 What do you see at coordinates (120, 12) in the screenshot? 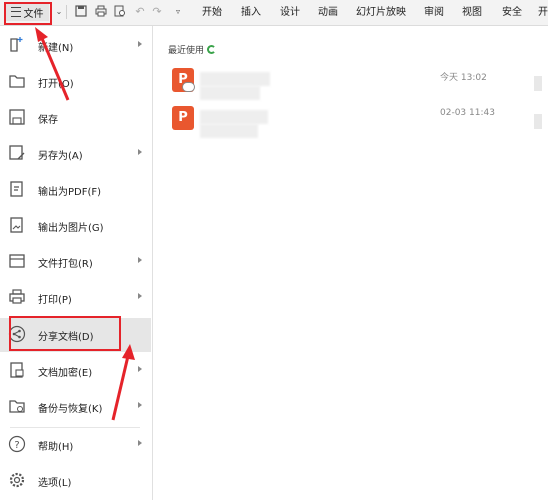
I see `print-preview-icon` at bounding box center [120, 12].